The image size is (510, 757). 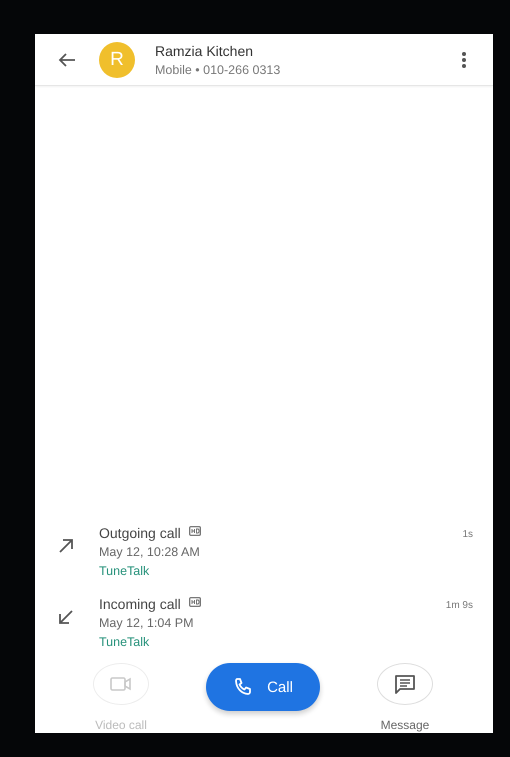 I want to click on message-icon, so click(x=405, y=684).